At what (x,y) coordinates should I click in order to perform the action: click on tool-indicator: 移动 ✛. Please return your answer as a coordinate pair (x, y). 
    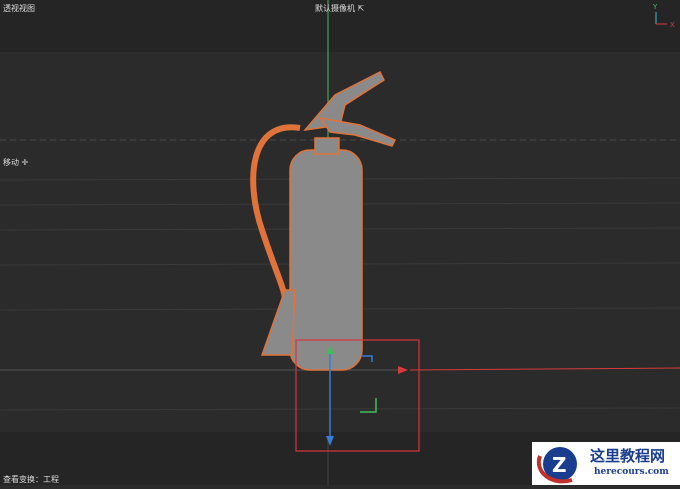
    Looking at the image, I should click on (15, 162).